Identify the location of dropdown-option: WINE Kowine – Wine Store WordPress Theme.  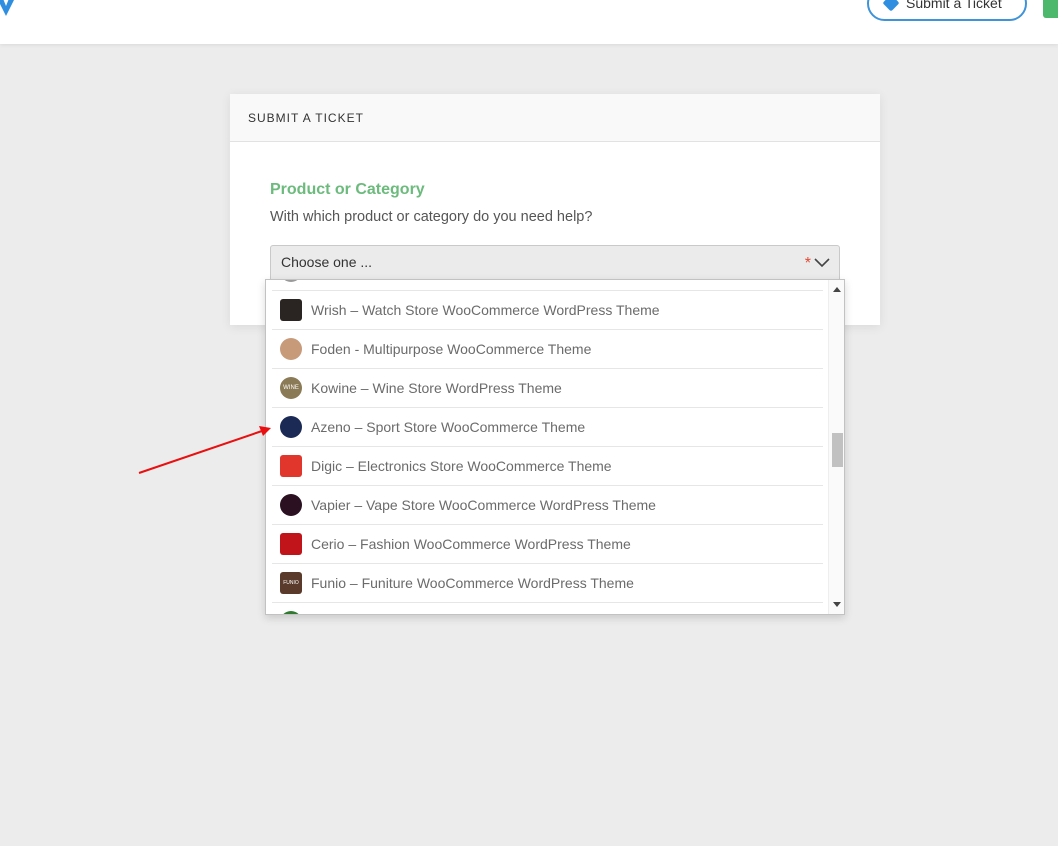
(547, 388).